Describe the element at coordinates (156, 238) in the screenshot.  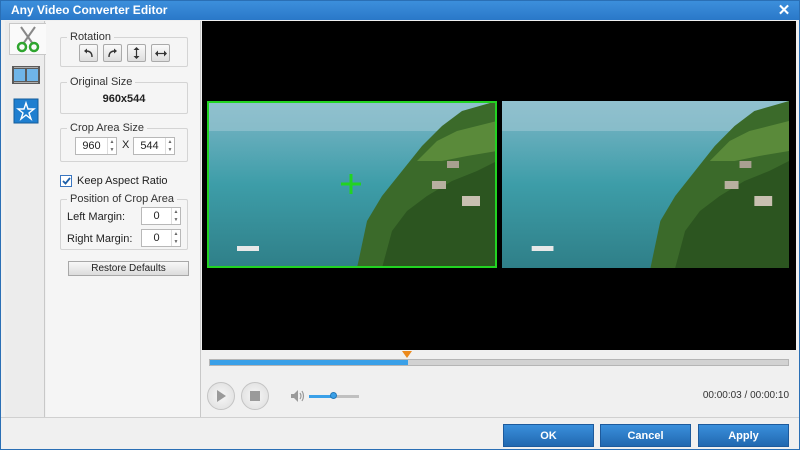
I see `right-margin-value: 0` at that location.